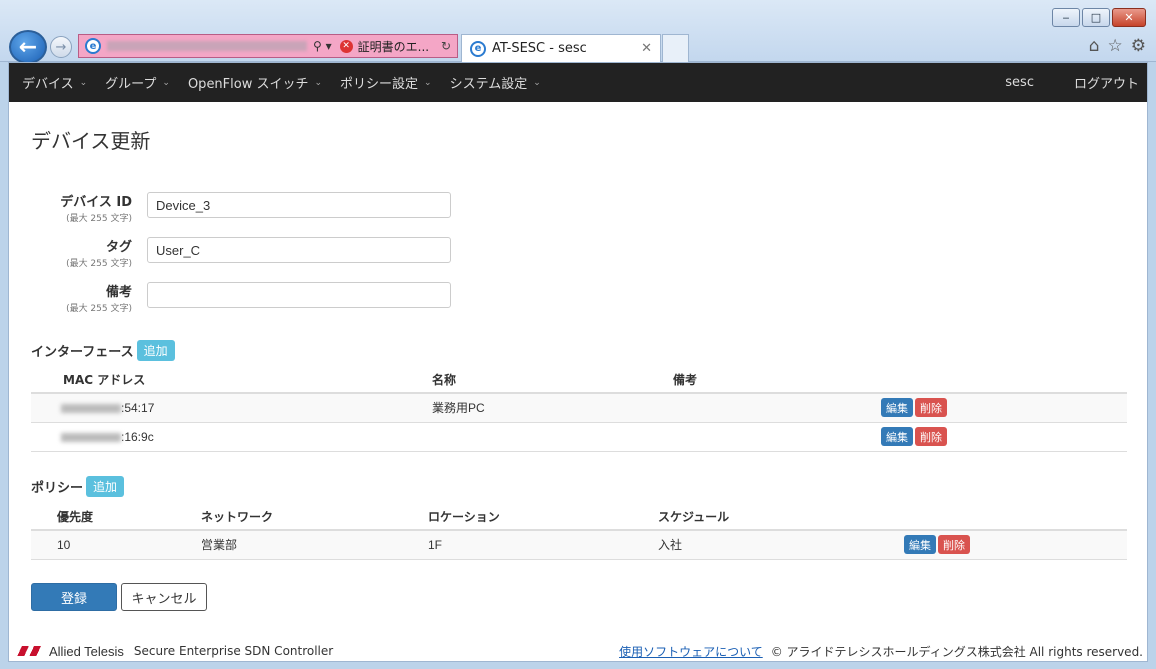 Image resolution: width=1156 pixels, height=669 pixels. I want to click on page-title: デバイス更新, so click(91, 141).